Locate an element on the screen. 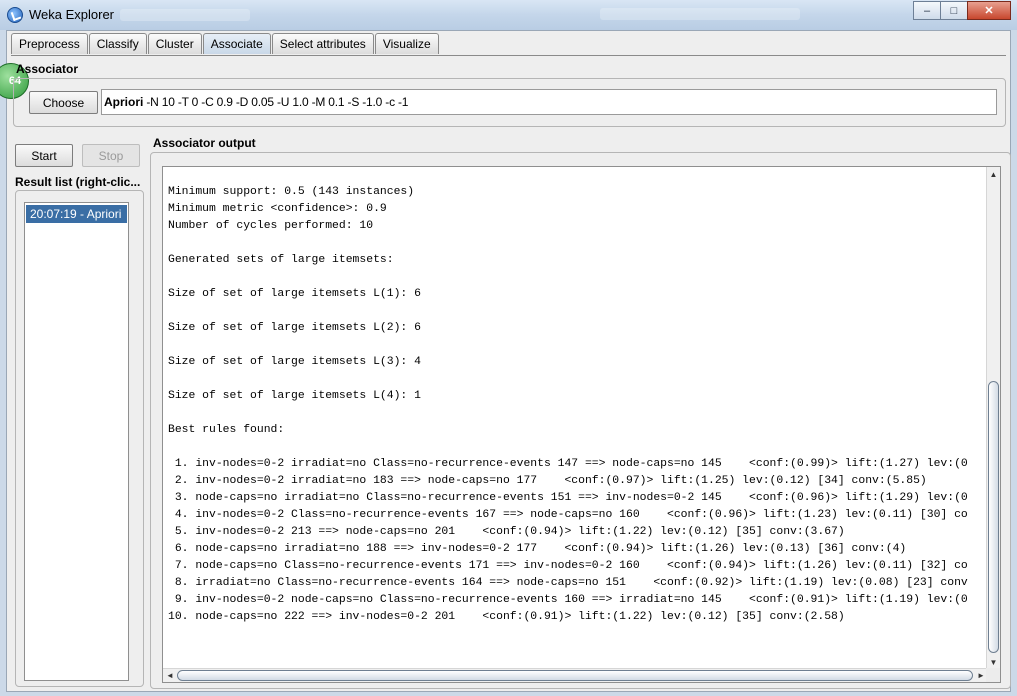 The image size is (1017, 696). result-list-item: 20:07:19 - Apriori is located at coordinates (76, 214).